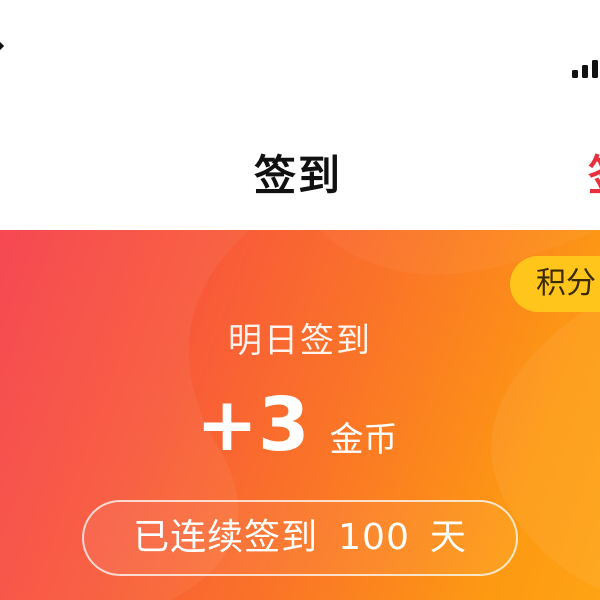 Image resolution: width=600 pixels, height=600 pixels. What do you see at coordinates (2, 46) in the screenshot?
I see `status-glyph-icon` at bounding box center [2, 46].